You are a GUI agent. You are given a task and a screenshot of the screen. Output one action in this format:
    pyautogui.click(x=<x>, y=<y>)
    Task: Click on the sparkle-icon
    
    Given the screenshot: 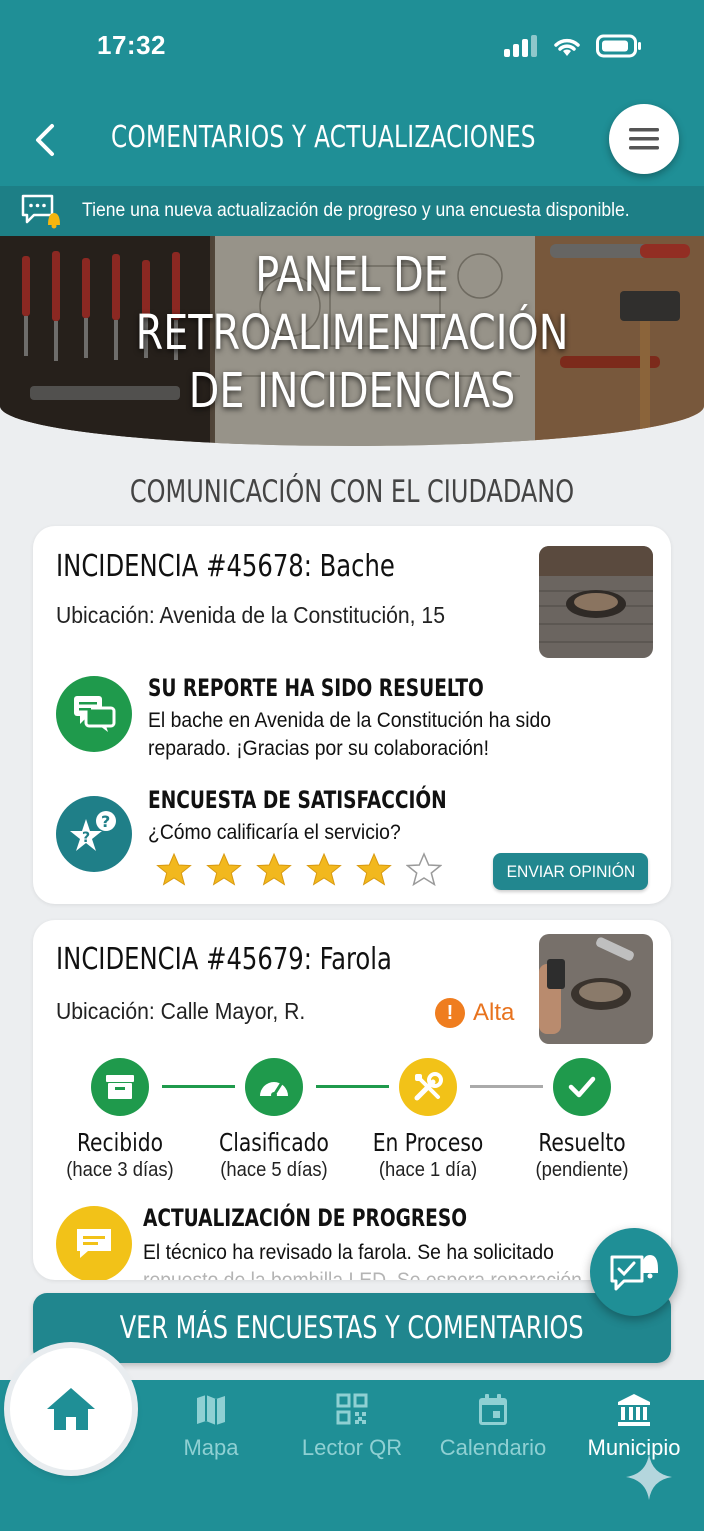 What is the action you would take?
    pyautogui.click(x=649, y=1477)
    